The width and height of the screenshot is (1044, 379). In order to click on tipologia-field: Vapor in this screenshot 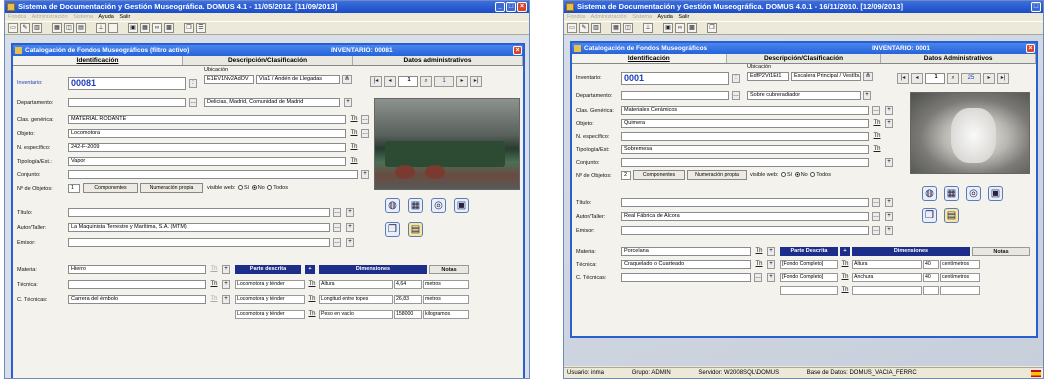, I will do `click(207, 161)`.